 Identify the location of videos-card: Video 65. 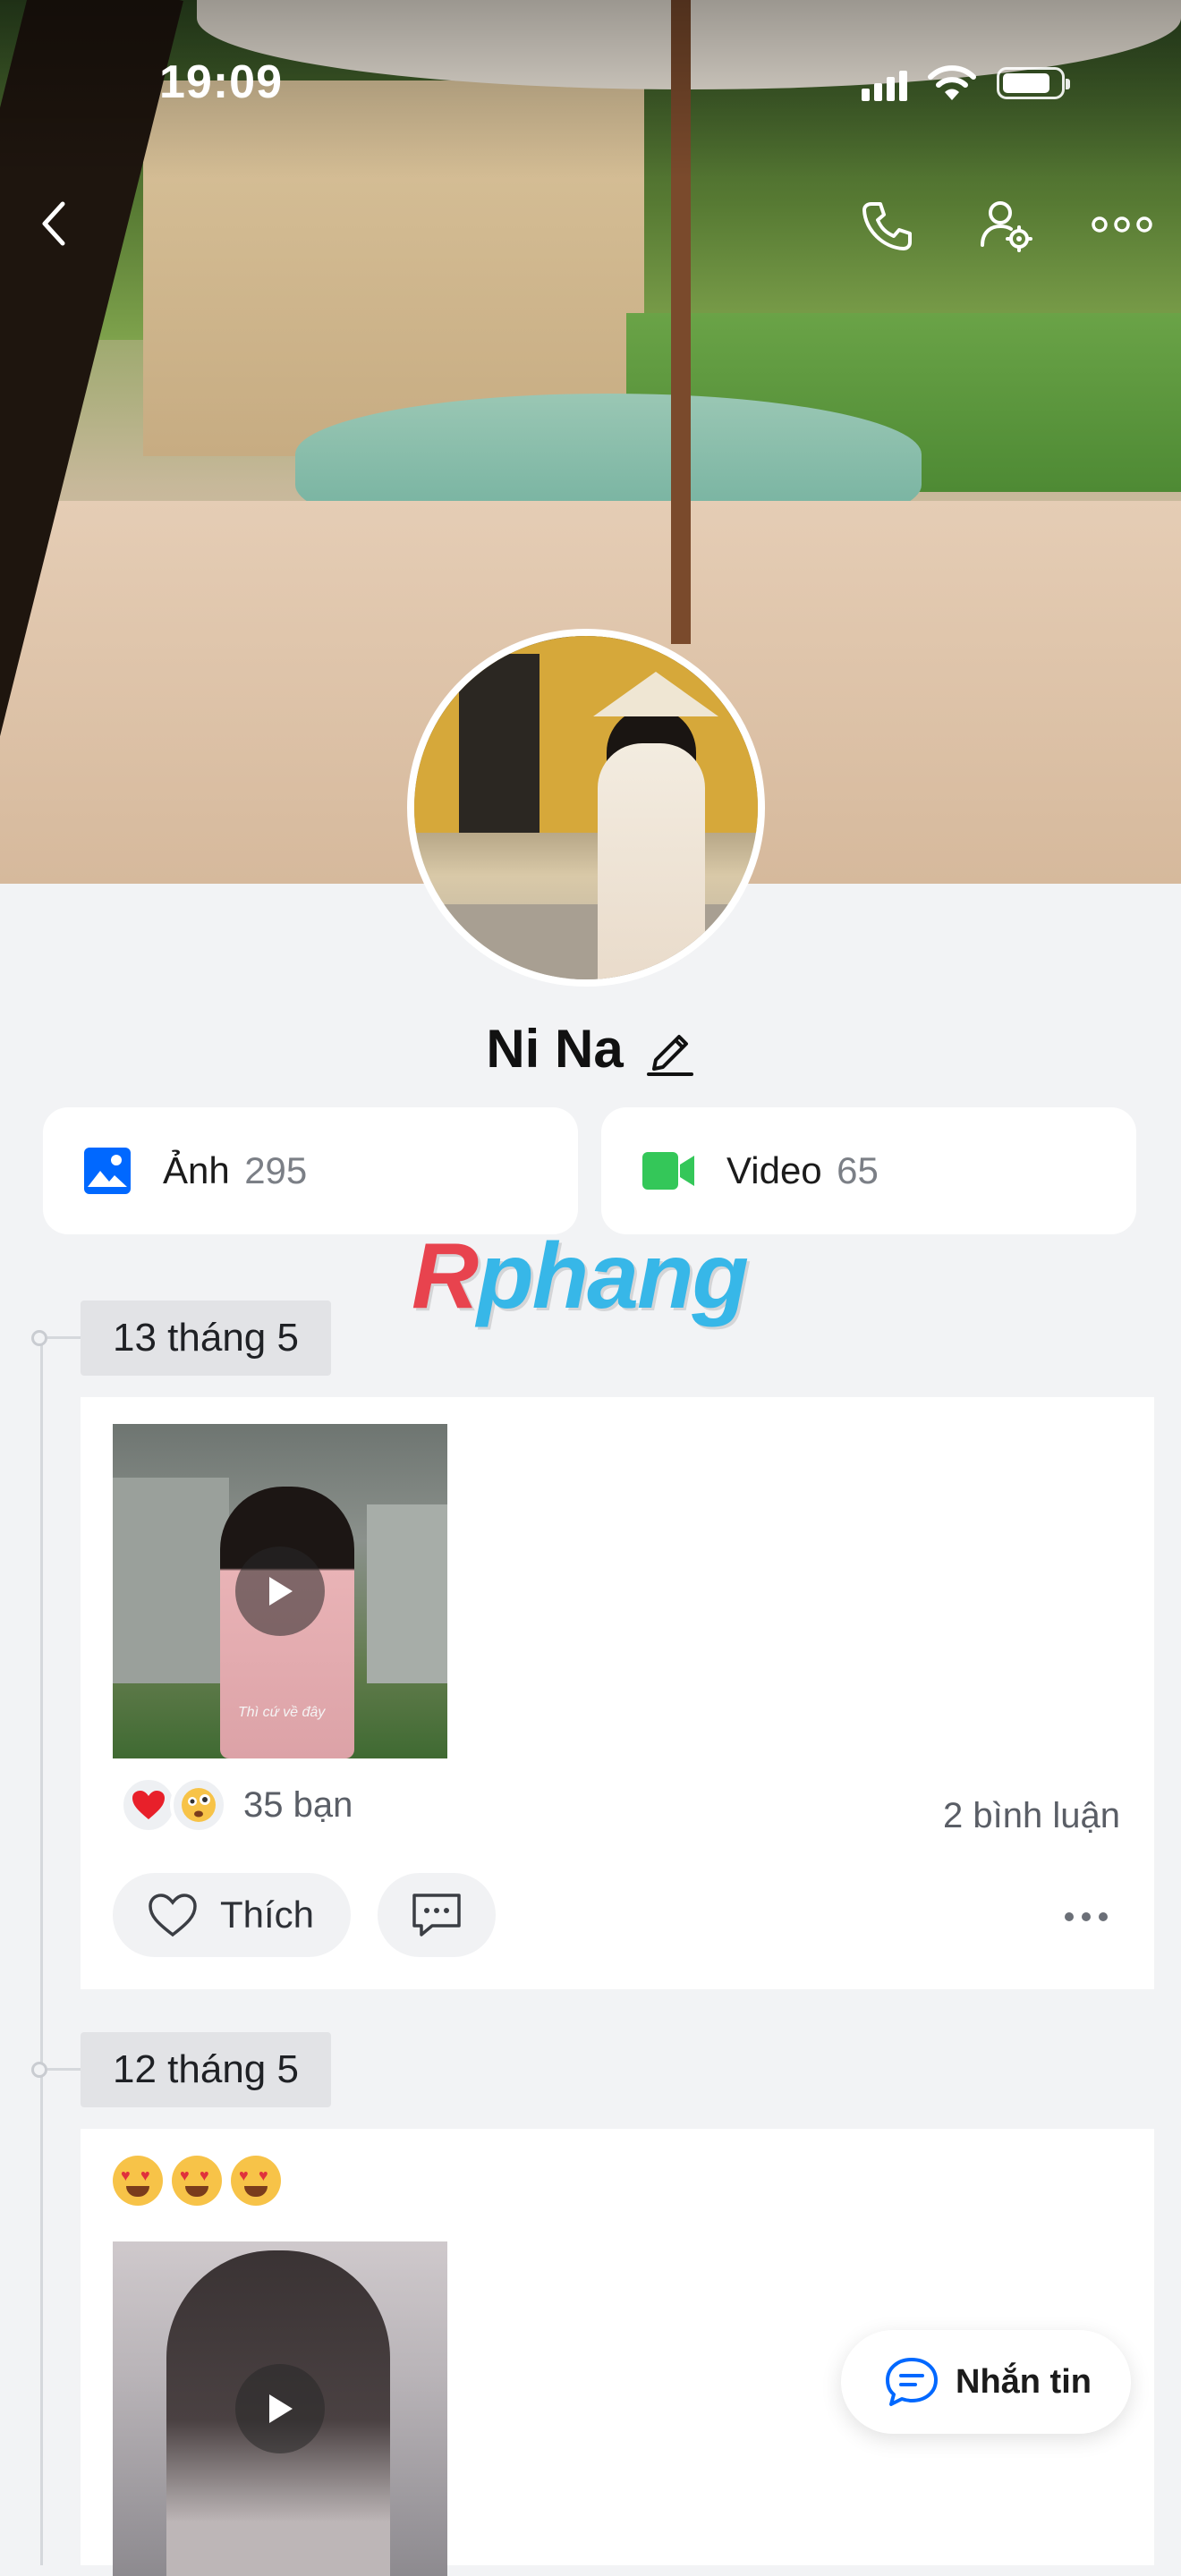
(868, 1170).